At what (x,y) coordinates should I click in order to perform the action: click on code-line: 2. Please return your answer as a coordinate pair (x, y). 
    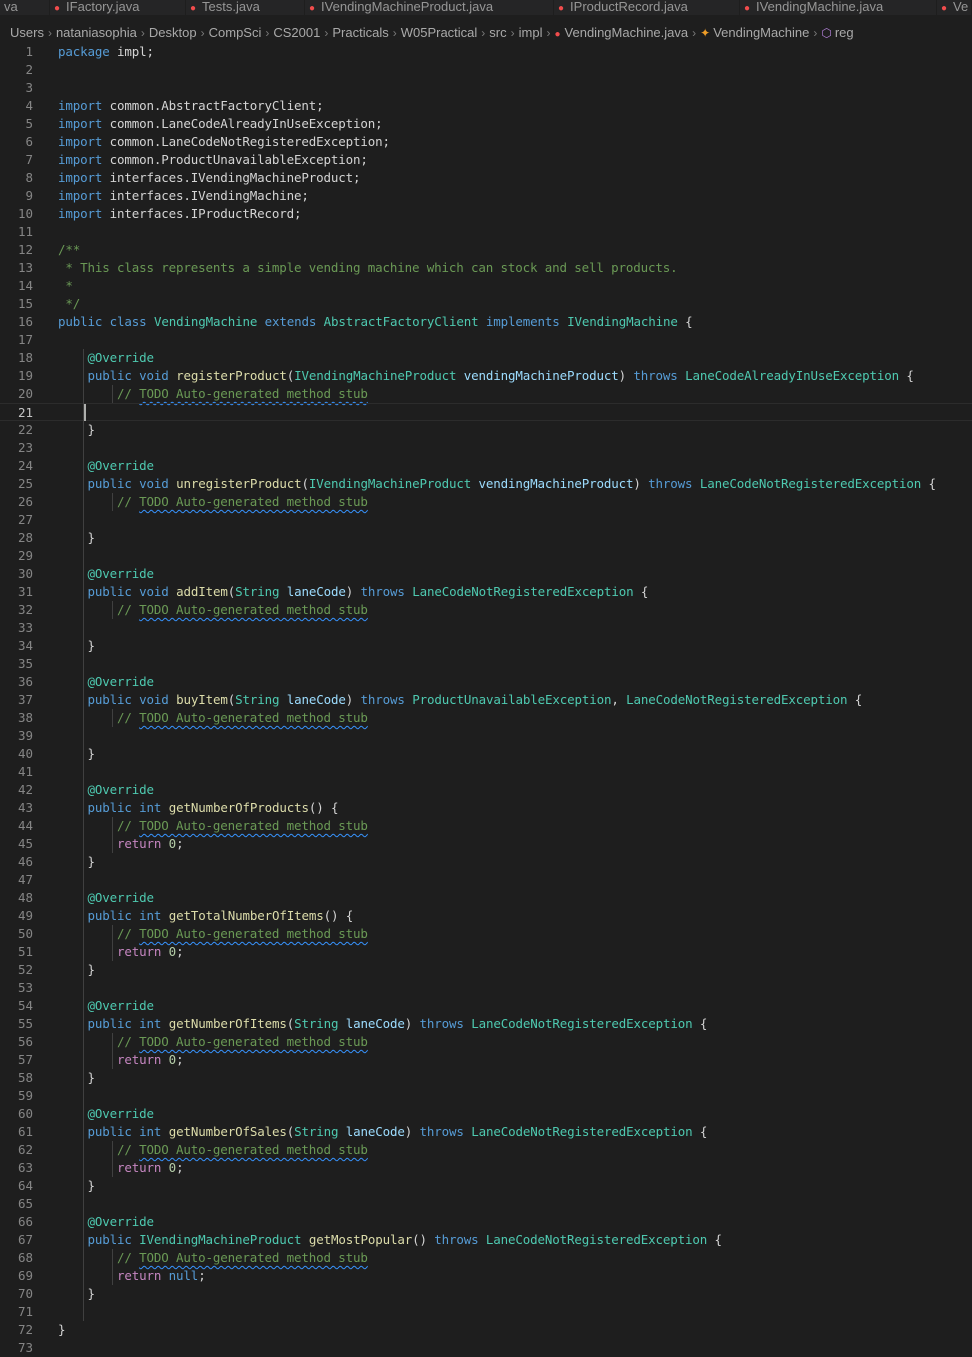
    Looking at the image, I should click on (486, 70).